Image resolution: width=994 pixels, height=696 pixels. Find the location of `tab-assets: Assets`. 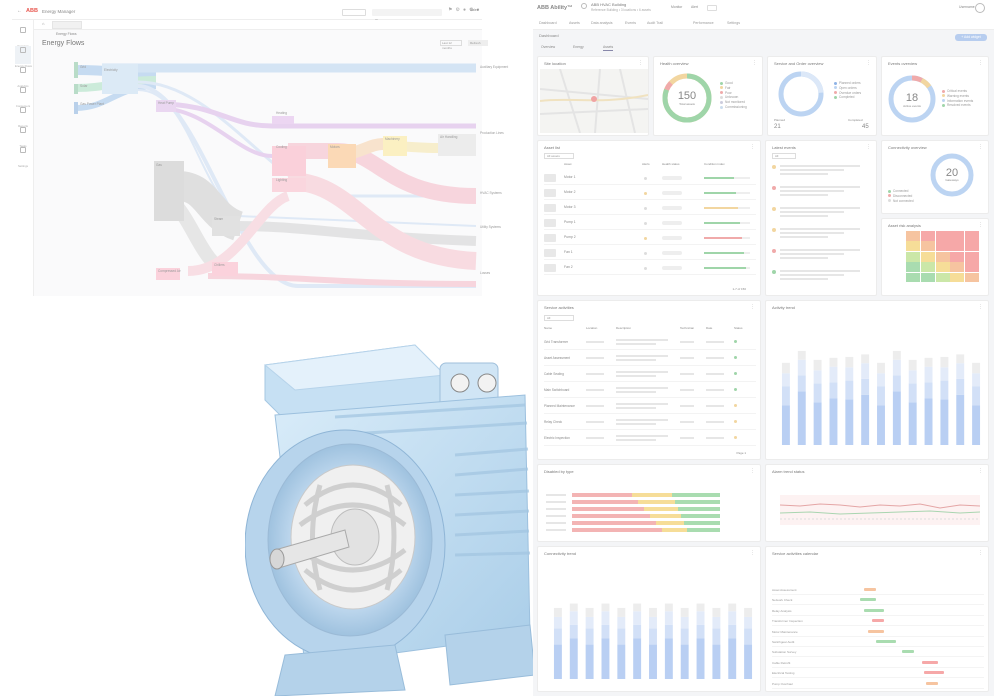

tab-assets: Assets is located at coordinates (608, 48).